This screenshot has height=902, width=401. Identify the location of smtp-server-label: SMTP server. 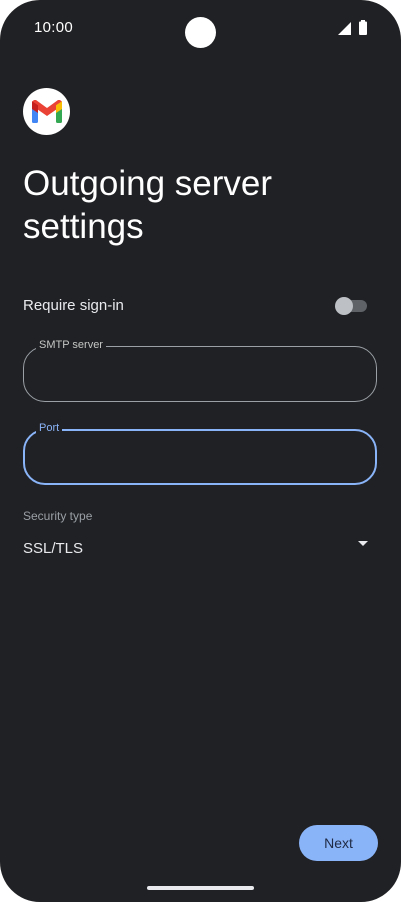
(71, 345).